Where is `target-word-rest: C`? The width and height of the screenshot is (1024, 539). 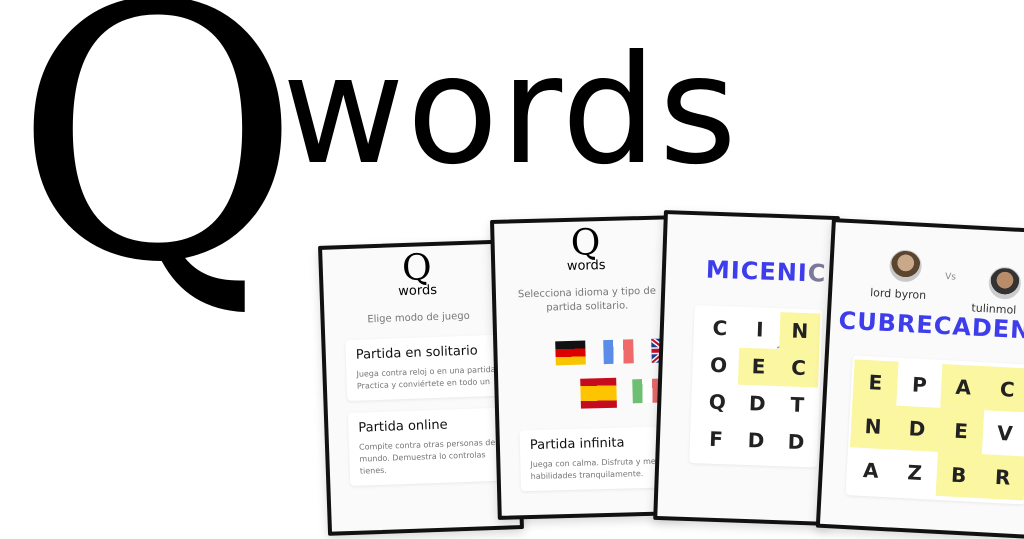 target-word-rest: C is located at coordinates (817, 273).